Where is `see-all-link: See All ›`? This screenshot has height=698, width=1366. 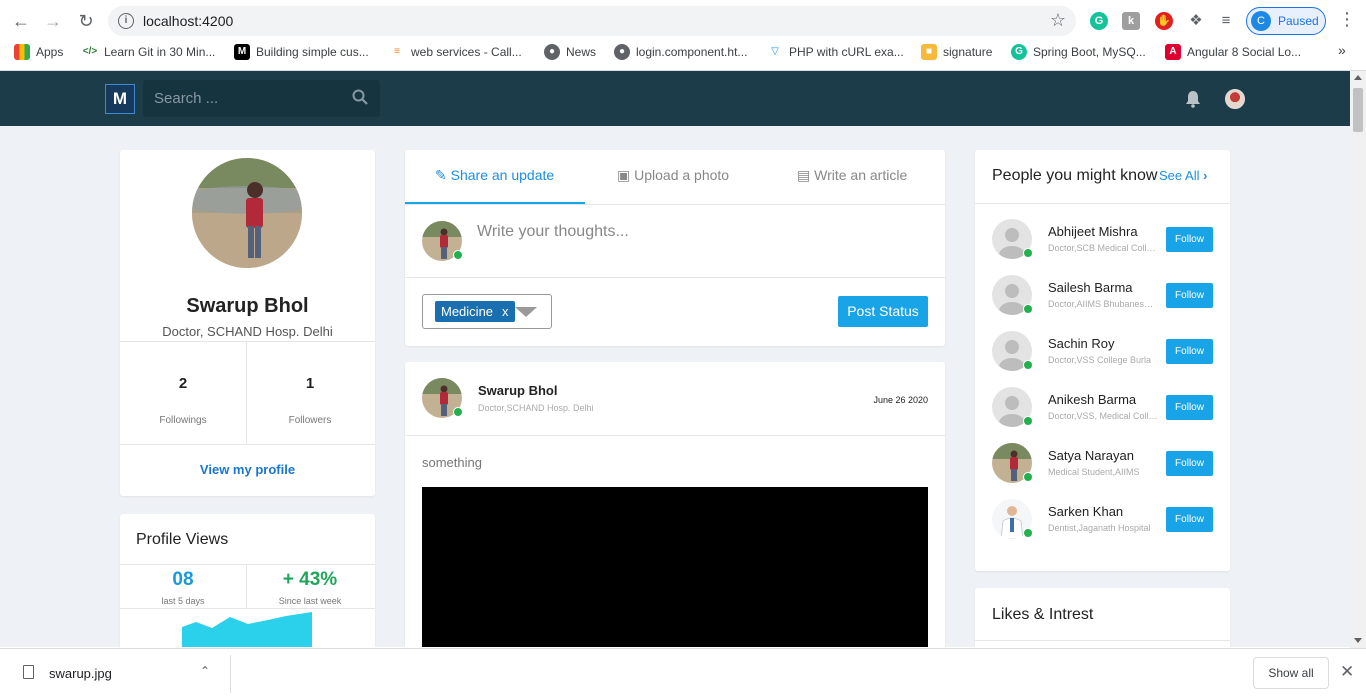
see-all-link: See All › is located at coordinates (1183, 175).